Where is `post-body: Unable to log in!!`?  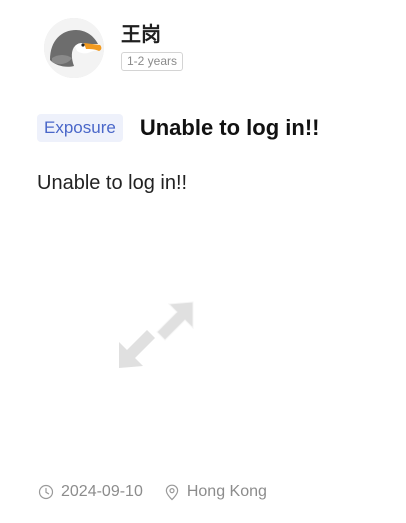 post-body: Unable to log in!! is located at coordinates (112, 183).